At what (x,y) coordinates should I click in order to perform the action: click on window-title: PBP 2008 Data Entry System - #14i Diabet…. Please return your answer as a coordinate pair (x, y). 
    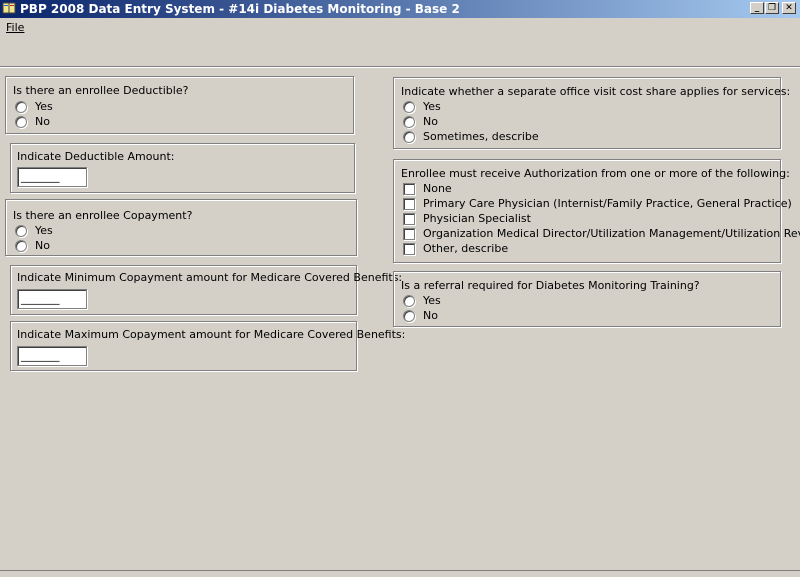
    Looking at the image, I should click on (240, 9).